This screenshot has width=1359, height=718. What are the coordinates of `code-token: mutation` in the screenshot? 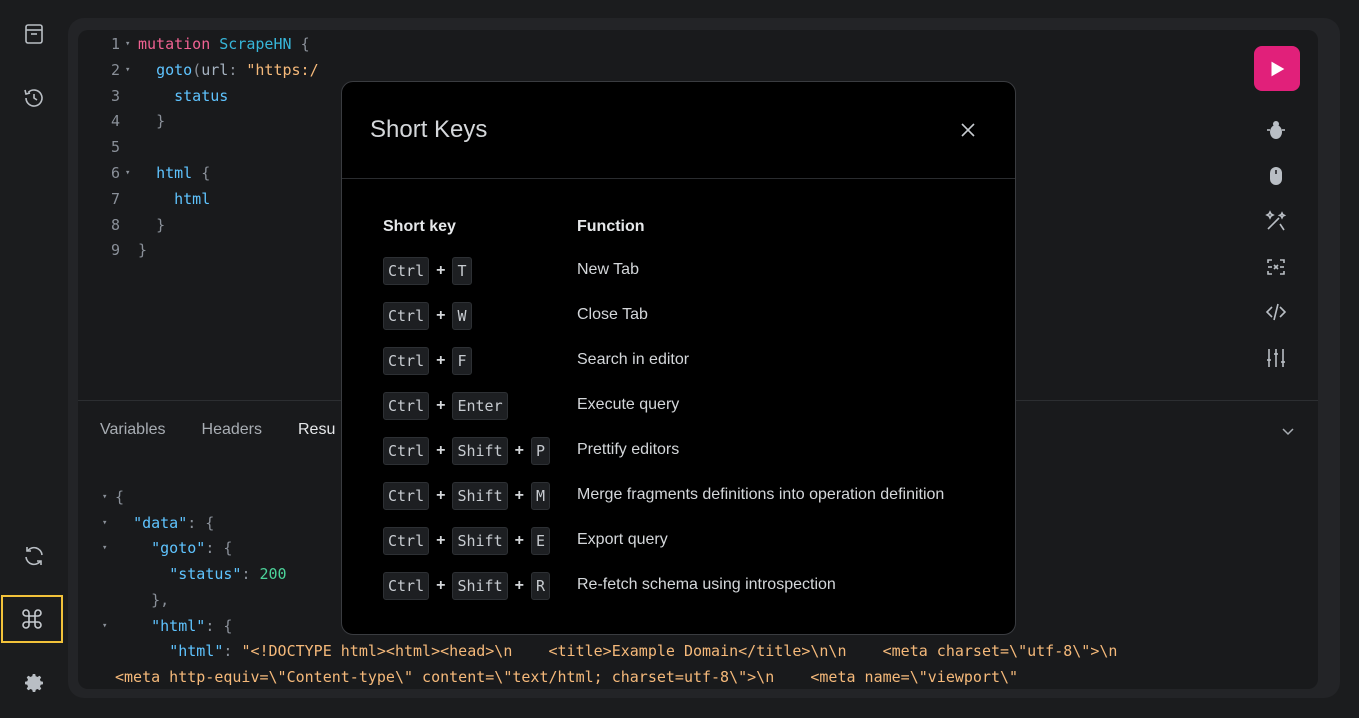 It's located at (174, 44).